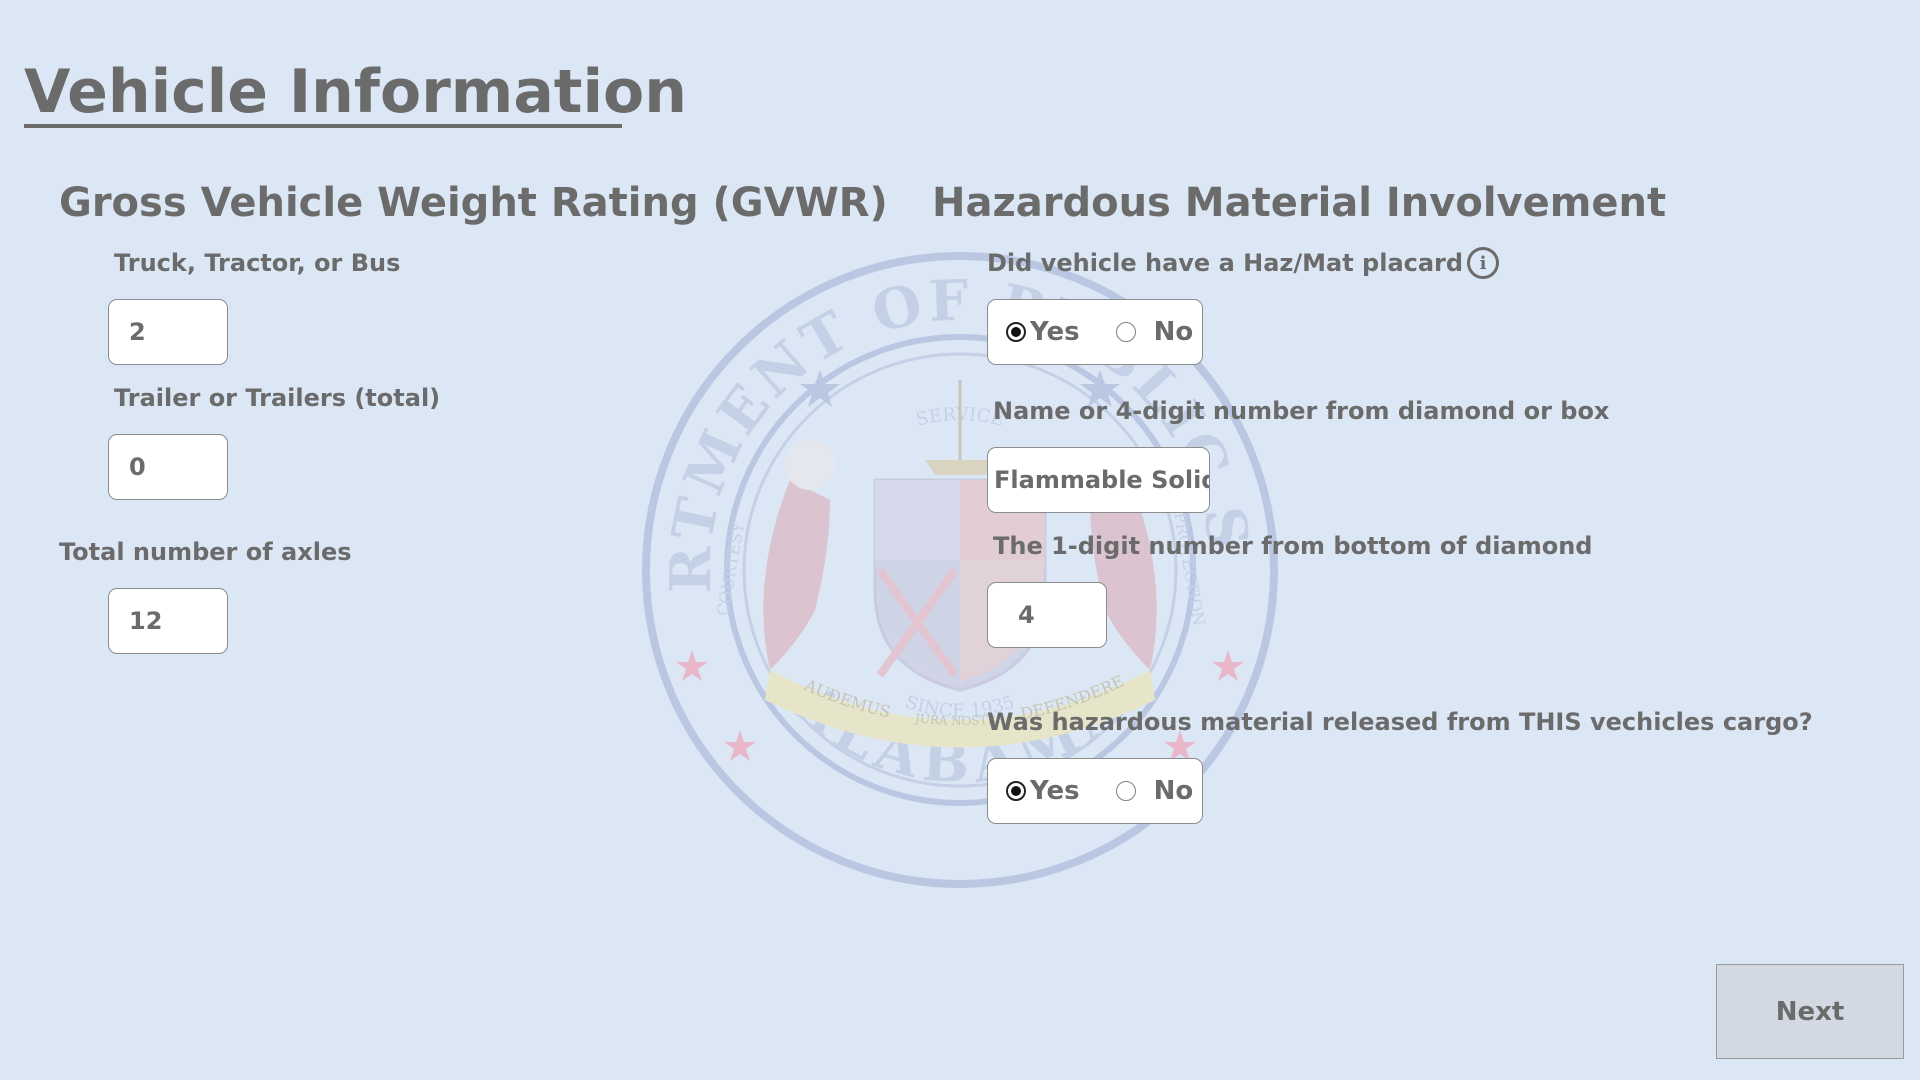  Describe the element at coordinates (277, 398) in the screenshot. I see `trailer-label: Trailer or Trailers (total)` at that location.